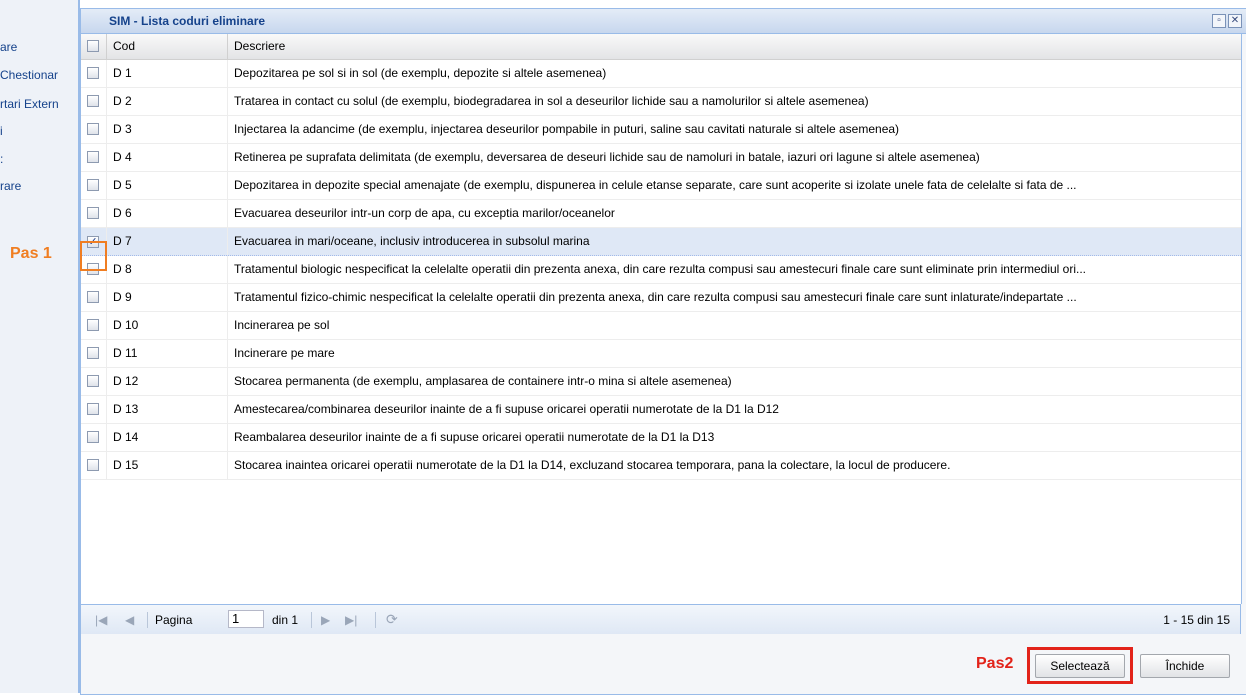  Describe the element at coordinates (167, 73) in the screenshot. I see `cell-cod: D 1` at that location.